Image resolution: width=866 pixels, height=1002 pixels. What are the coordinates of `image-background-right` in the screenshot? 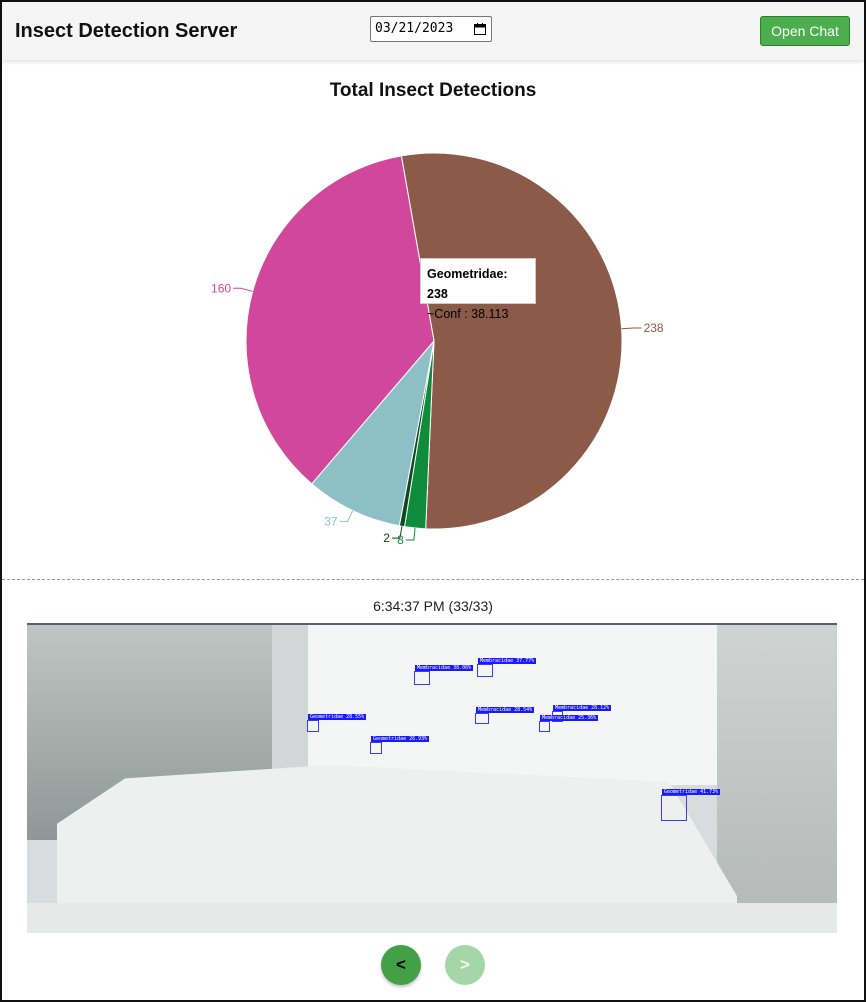 It's located at (777, 779).